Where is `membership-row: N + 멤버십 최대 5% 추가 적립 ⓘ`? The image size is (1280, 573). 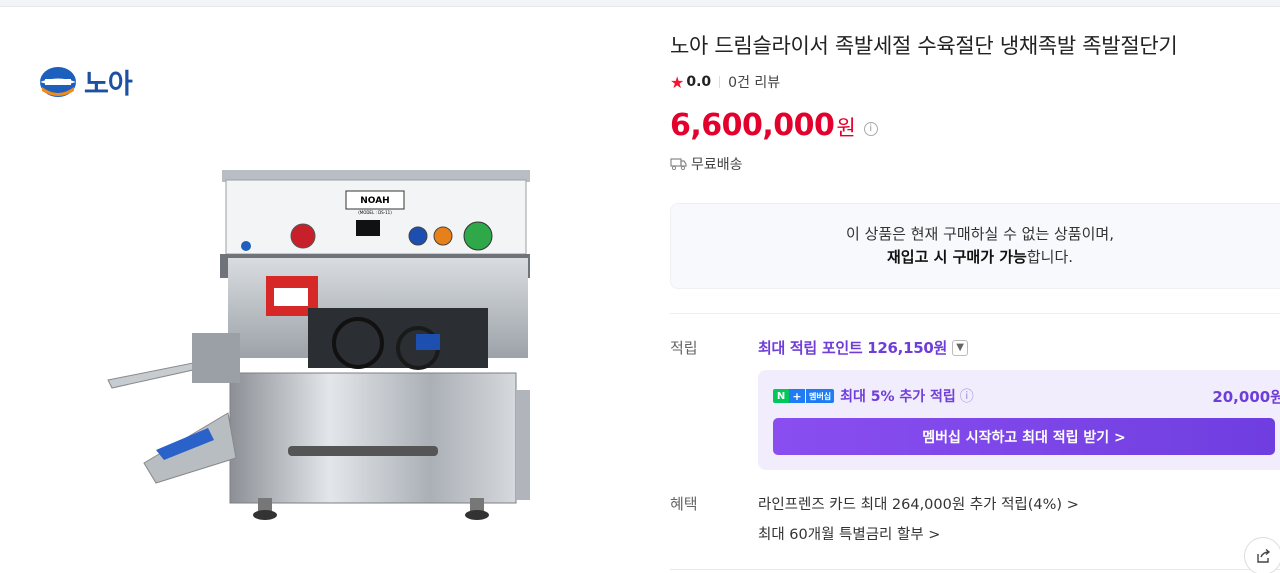
membership-row: N + 멤버십 최대 5% 추가 적립 ⓘ is located at coordinates (873, 396).